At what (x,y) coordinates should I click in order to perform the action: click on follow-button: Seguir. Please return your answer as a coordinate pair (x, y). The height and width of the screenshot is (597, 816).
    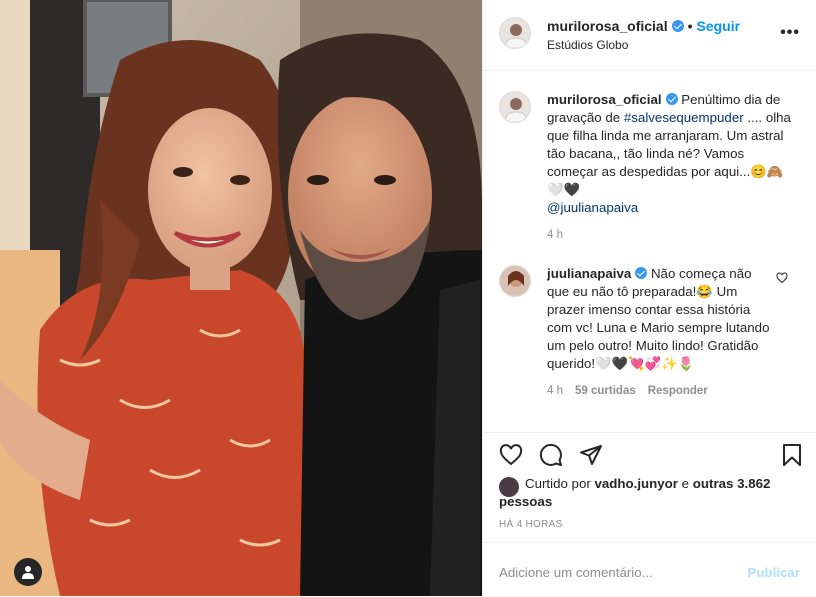
    Looking at the image, I should click on (719, 26).